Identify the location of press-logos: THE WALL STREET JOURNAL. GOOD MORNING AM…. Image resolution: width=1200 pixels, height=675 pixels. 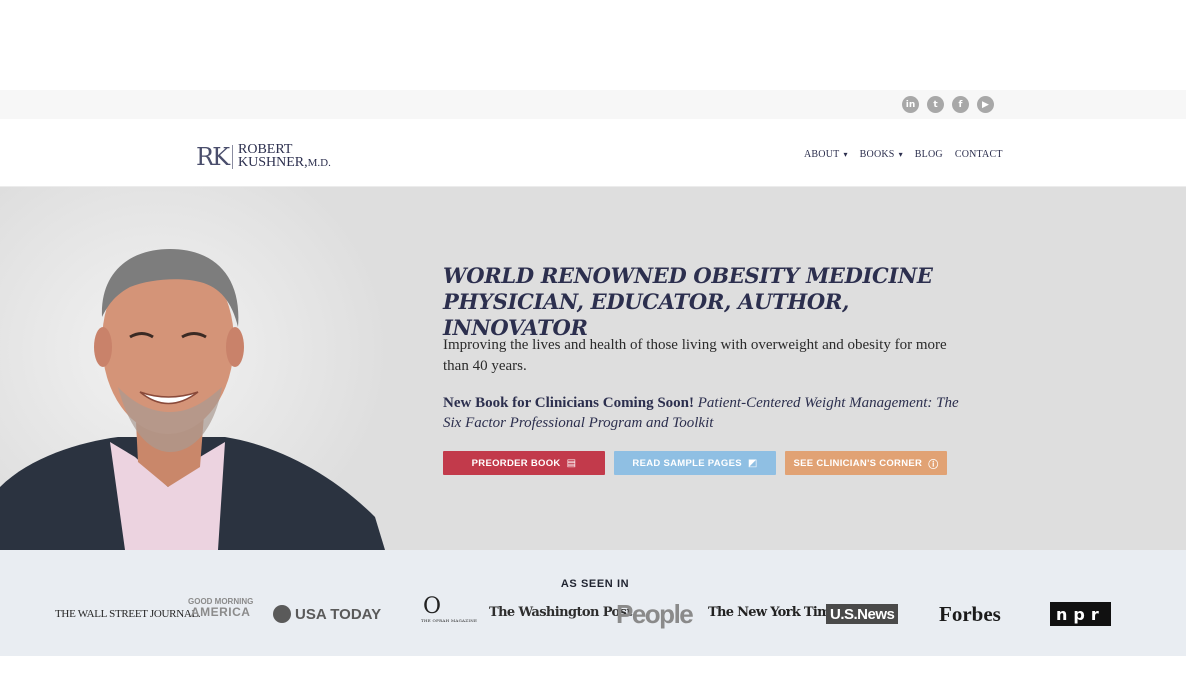
(593, 613).